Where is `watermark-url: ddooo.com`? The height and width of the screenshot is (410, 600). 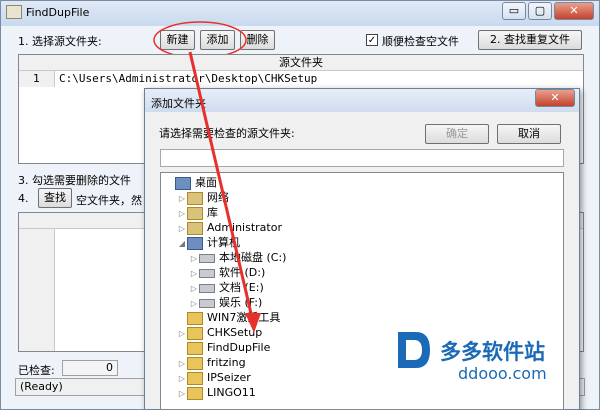 watermark-url: ddooo.com is located at coordinates (502, 373).